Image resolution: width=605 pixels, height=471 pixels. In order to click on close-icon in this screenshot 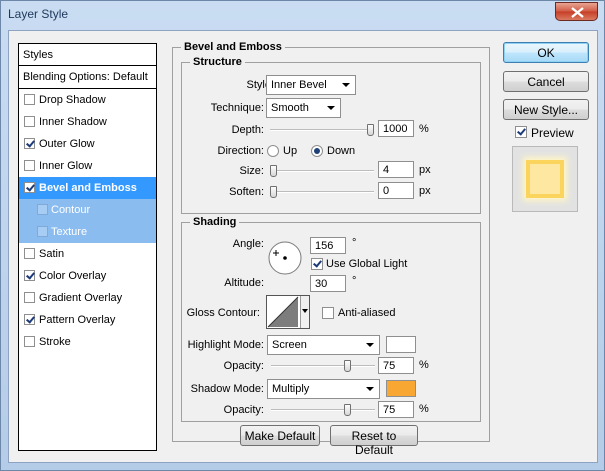, I will do `click(577, 12)`.